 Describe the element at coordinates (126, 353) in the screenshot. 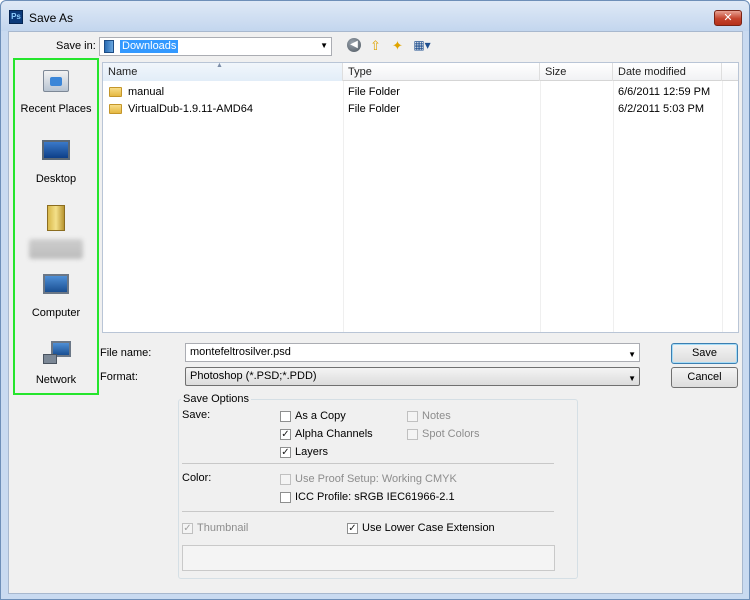

I see `file-name-label: File name:` at that location.